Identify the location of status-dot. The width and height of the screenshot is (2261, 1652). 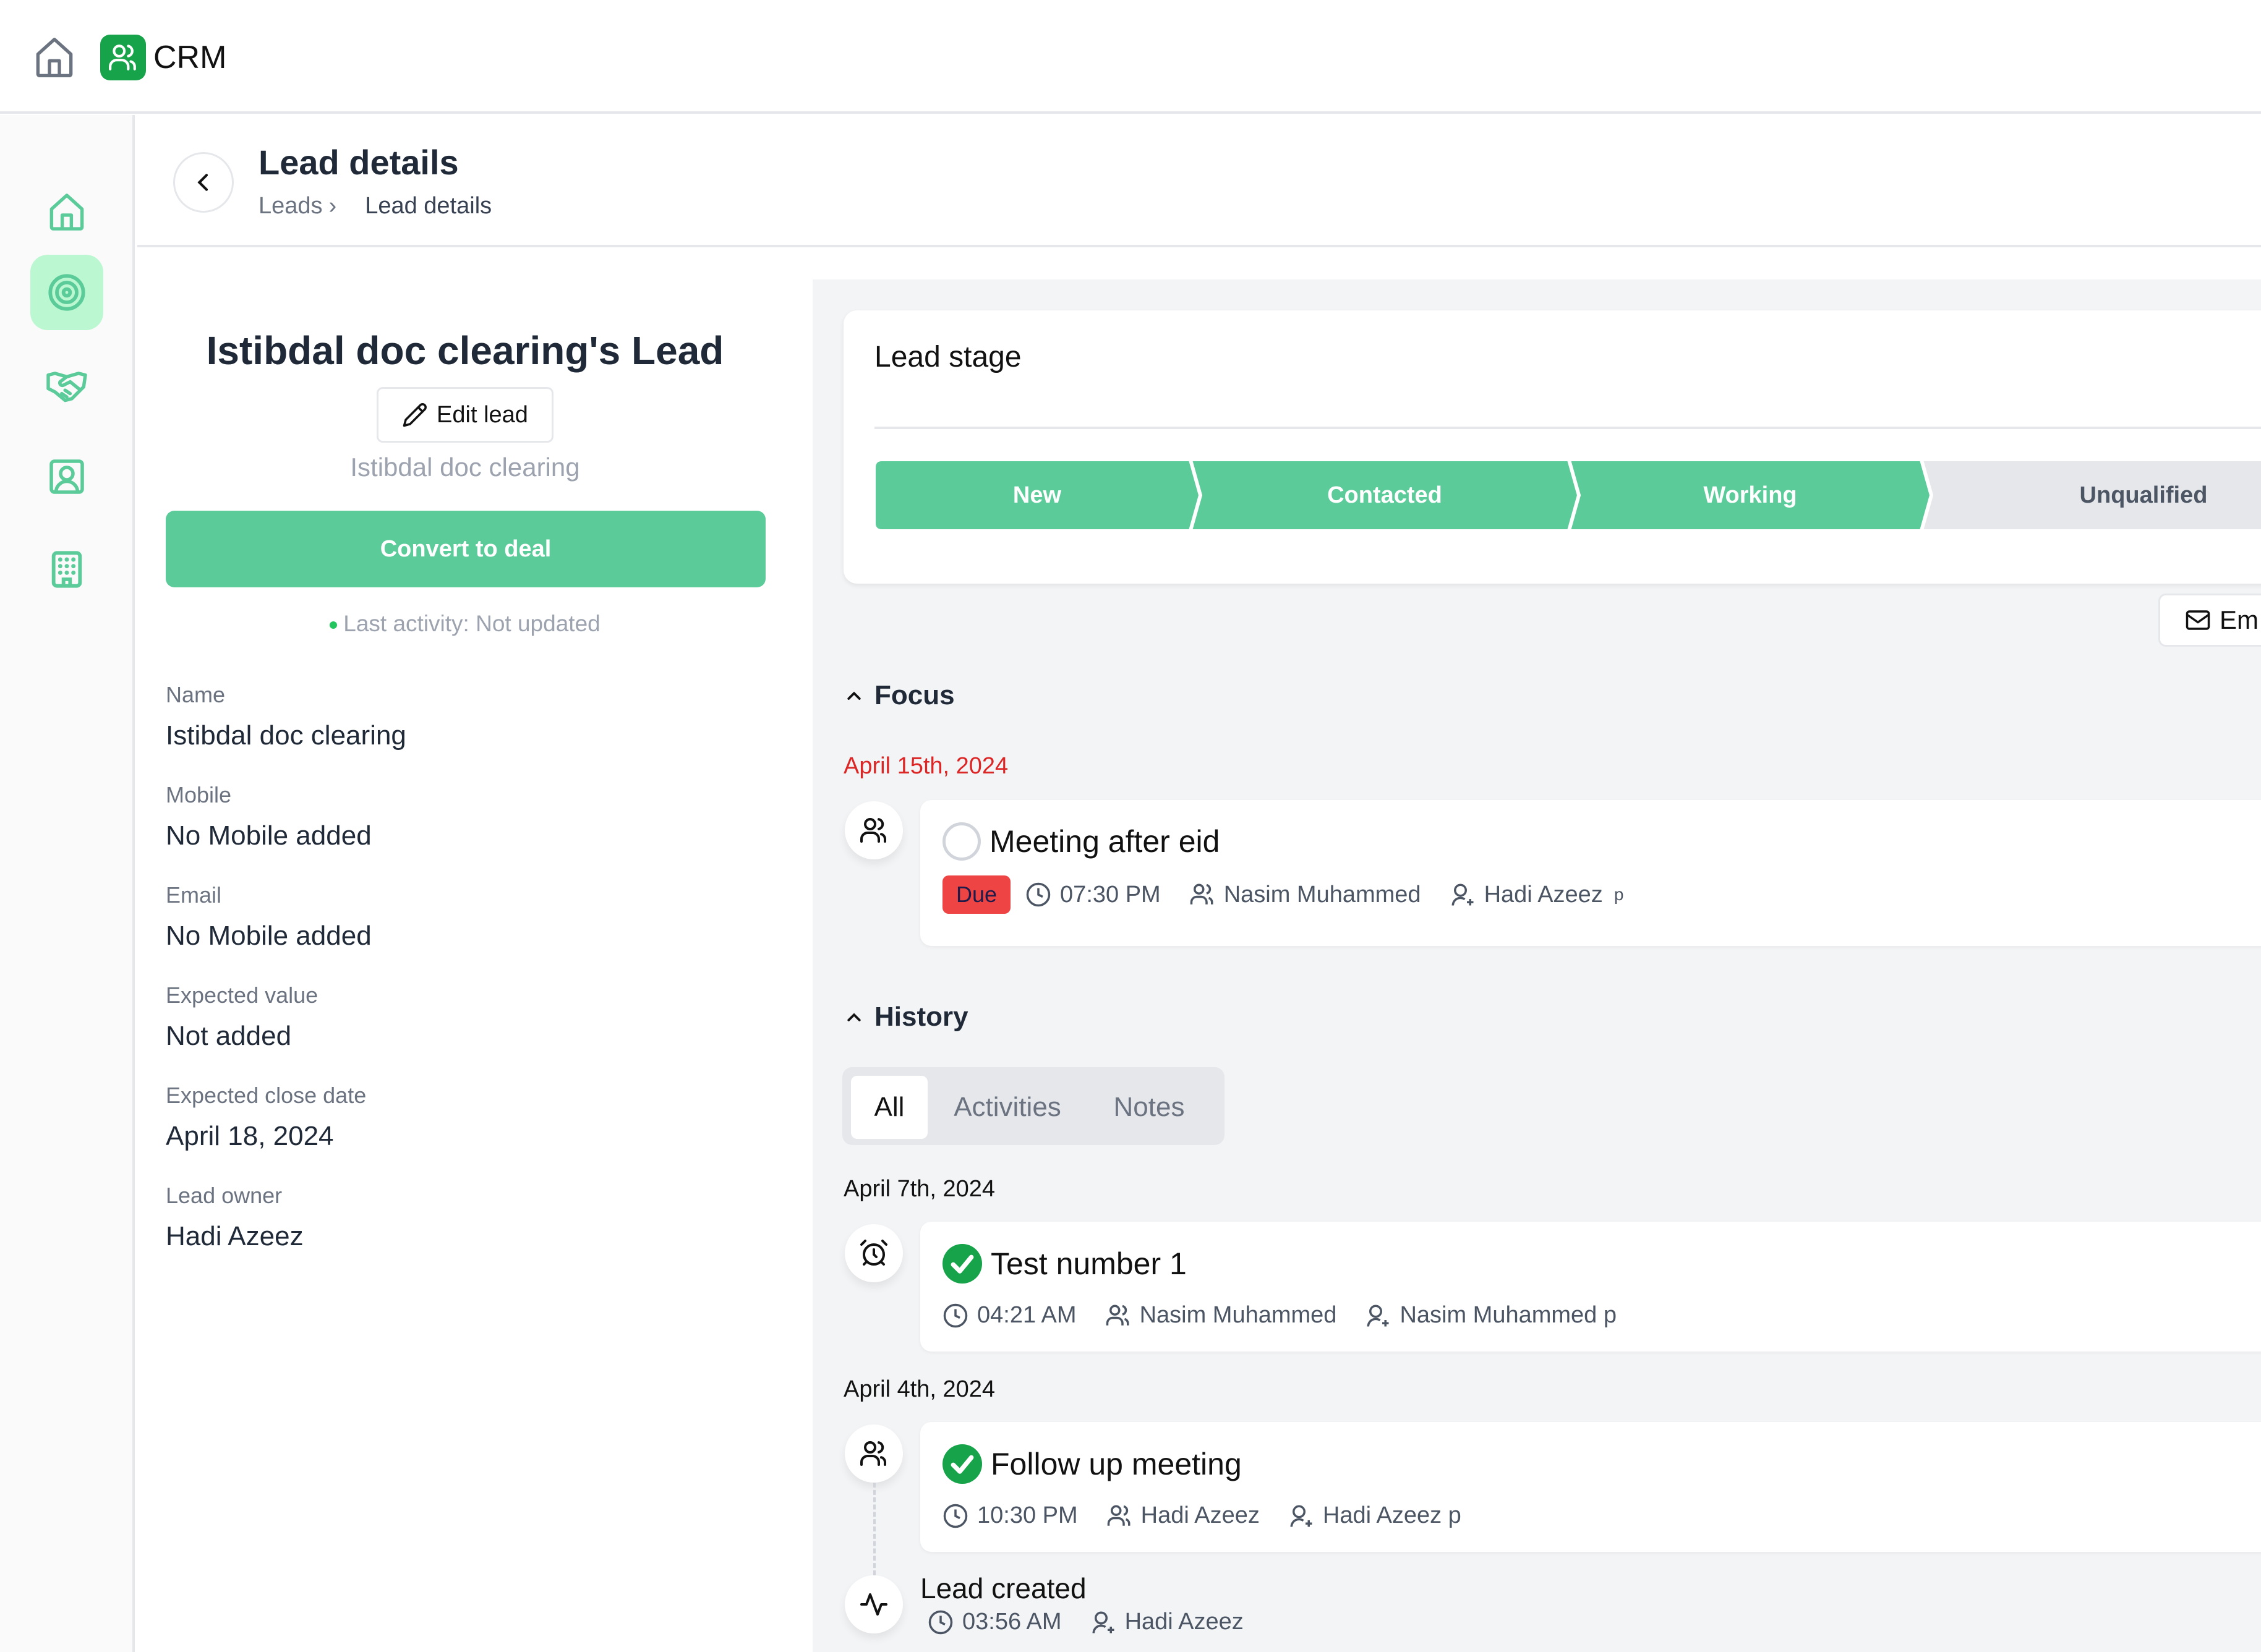
(334, 625).